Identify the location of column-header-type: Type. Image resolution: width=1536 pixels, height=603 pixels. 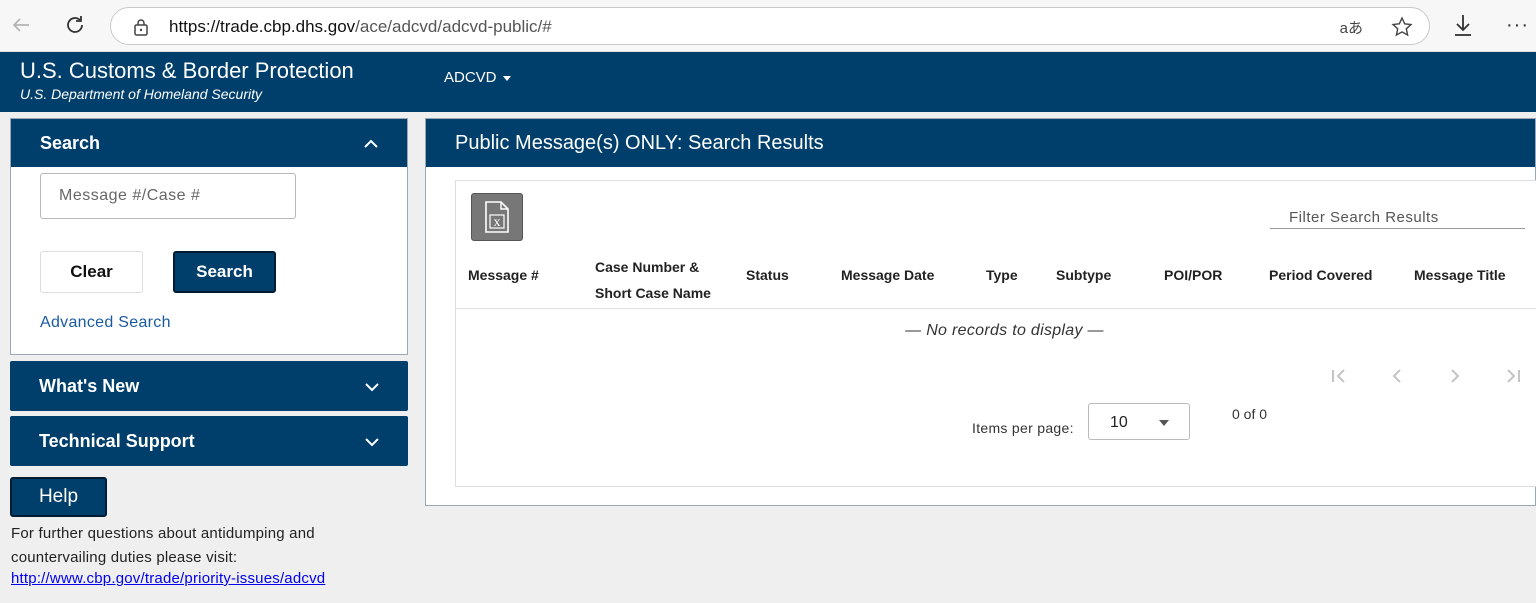
(1002, 275).